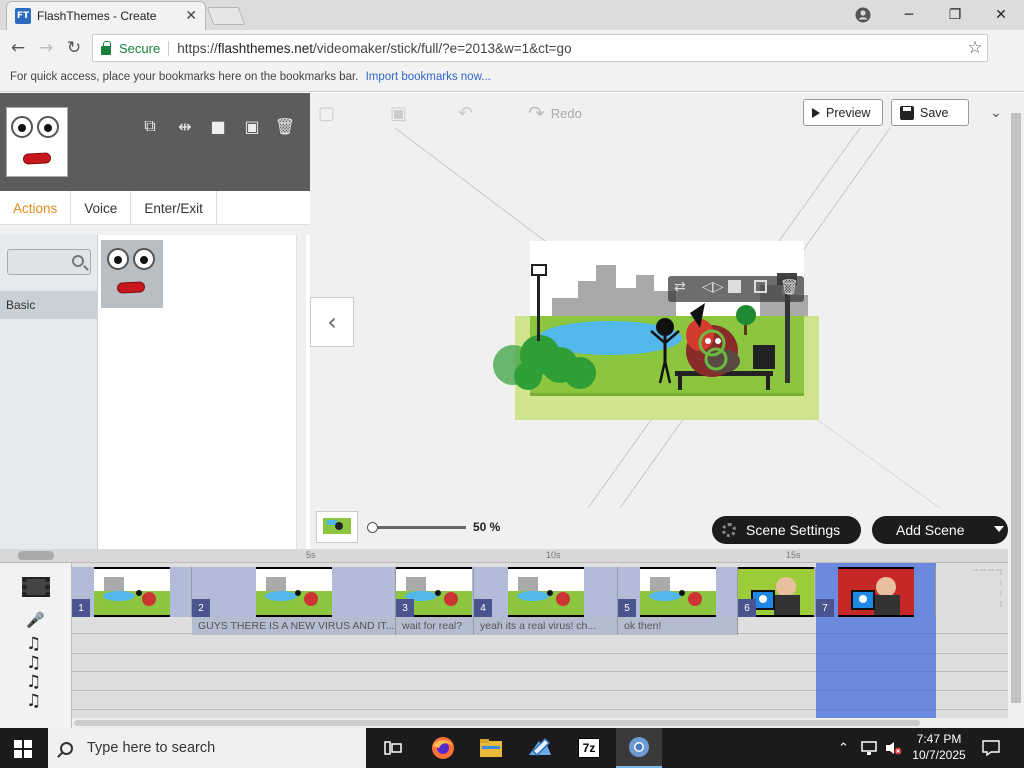  I want to click on taskbar-search: Type here to search, so click(207, 748).